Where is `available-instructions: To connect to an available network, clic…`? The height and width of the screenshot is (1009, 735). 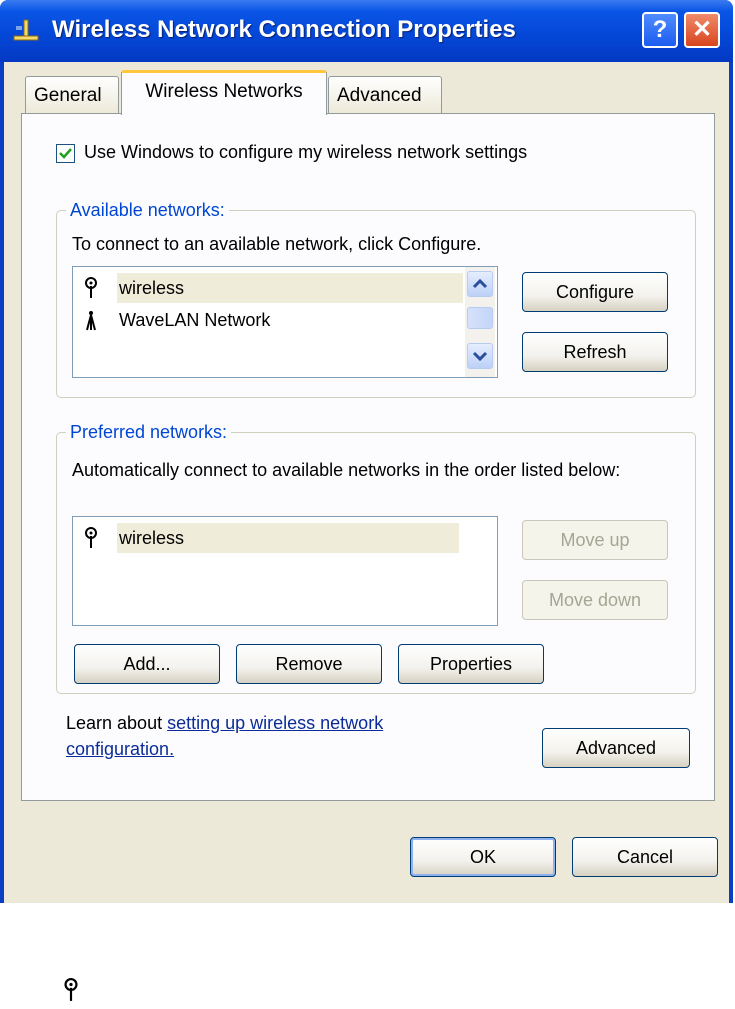
available-instructions: To connect to an available network, clic… is located at coordinates (277, 244).